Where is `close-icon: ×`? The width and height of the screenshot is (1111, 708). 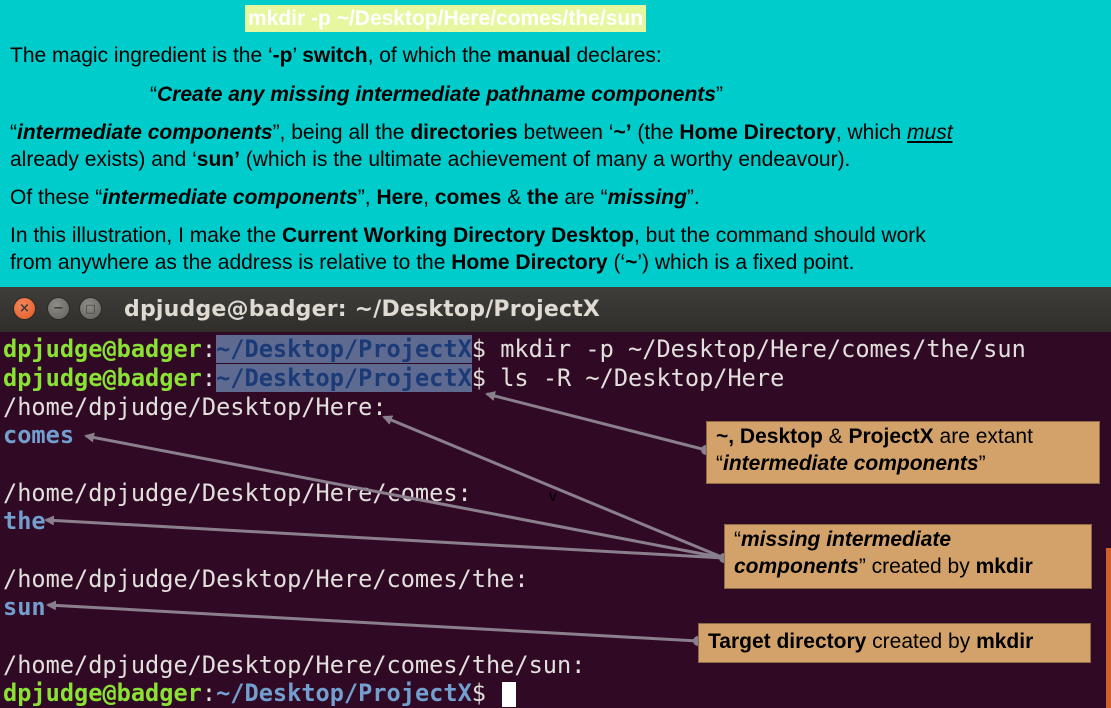
close-icon: × is located at coordinates (24, 308).